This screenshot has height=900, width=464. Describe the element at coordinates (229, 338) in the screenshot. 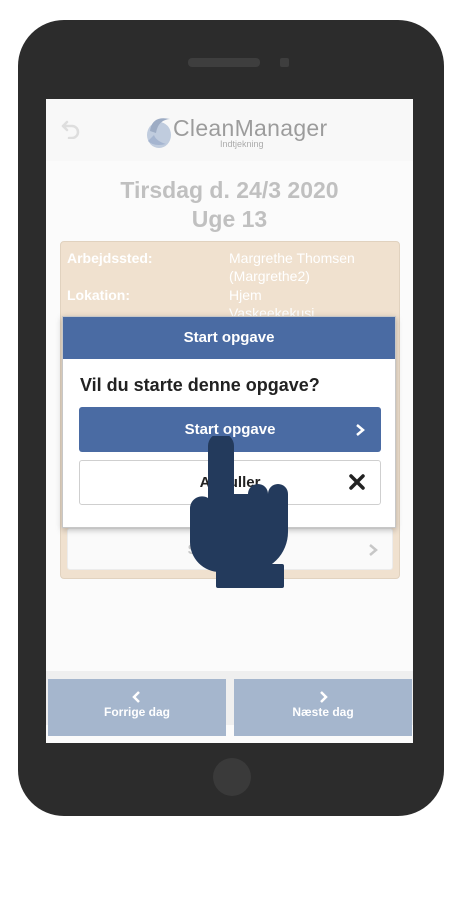

I see `dialog-title: Start opgave` at that location.